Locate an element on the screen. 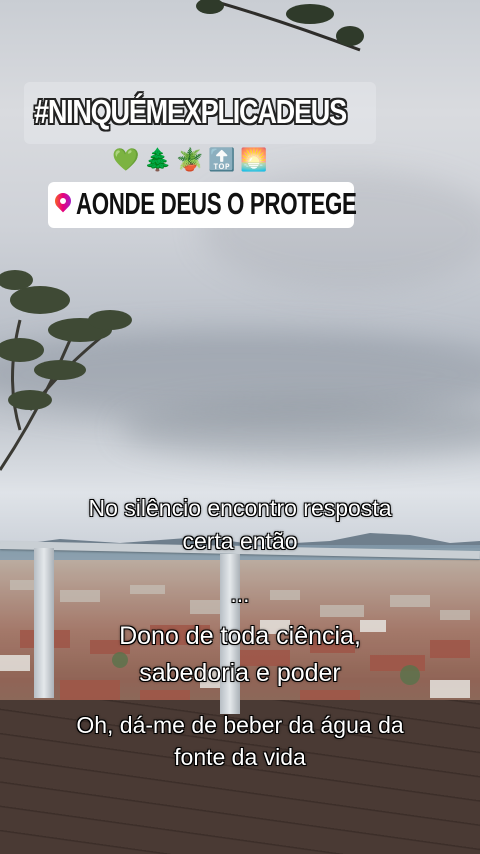 Image resolution: width=480 pixels, height=854 pixels. tree-branch-top is located at coordinates (280, 26).